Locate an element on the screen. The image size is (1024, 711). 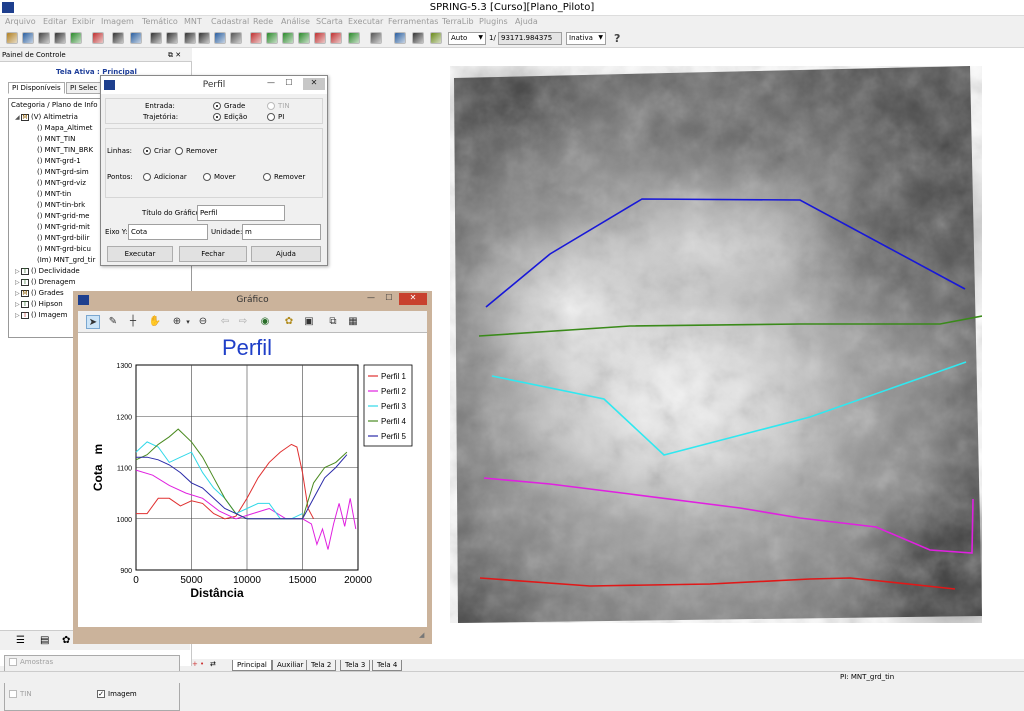
eixo-y-input: Cota is located at coordinates (168, 232).